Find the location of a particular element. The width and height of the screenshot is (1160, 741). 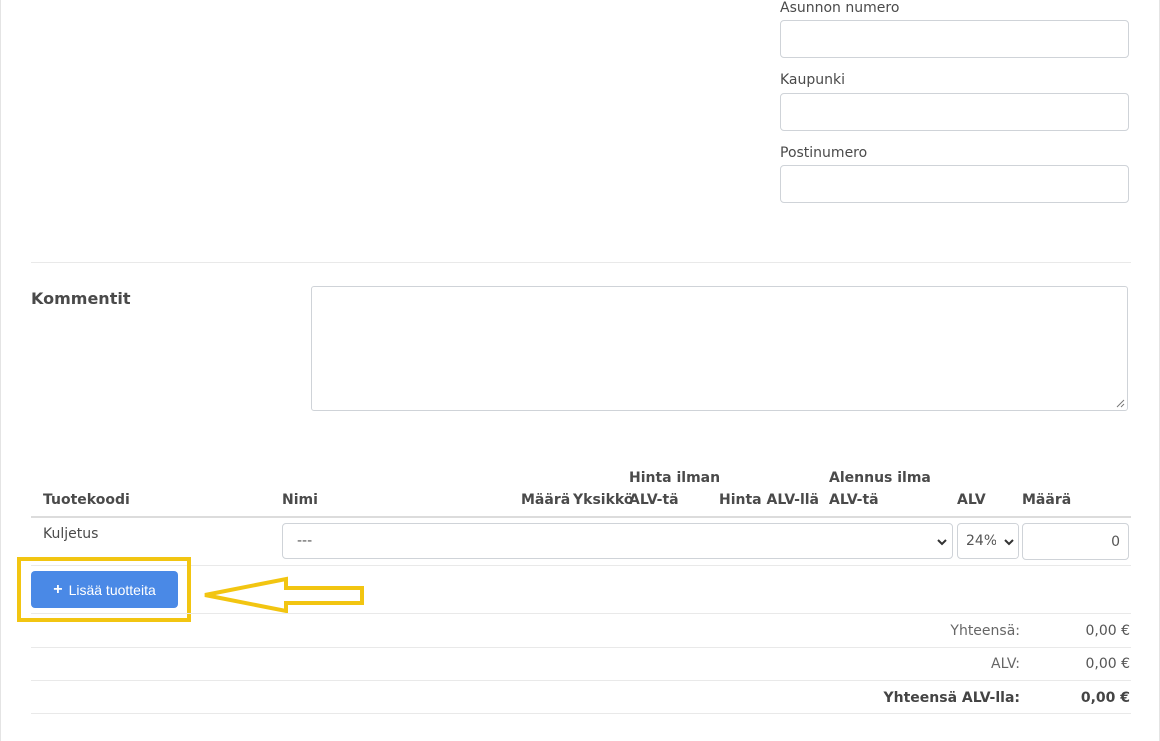

header-amount: Määrä is located at coordinates (546, 500).